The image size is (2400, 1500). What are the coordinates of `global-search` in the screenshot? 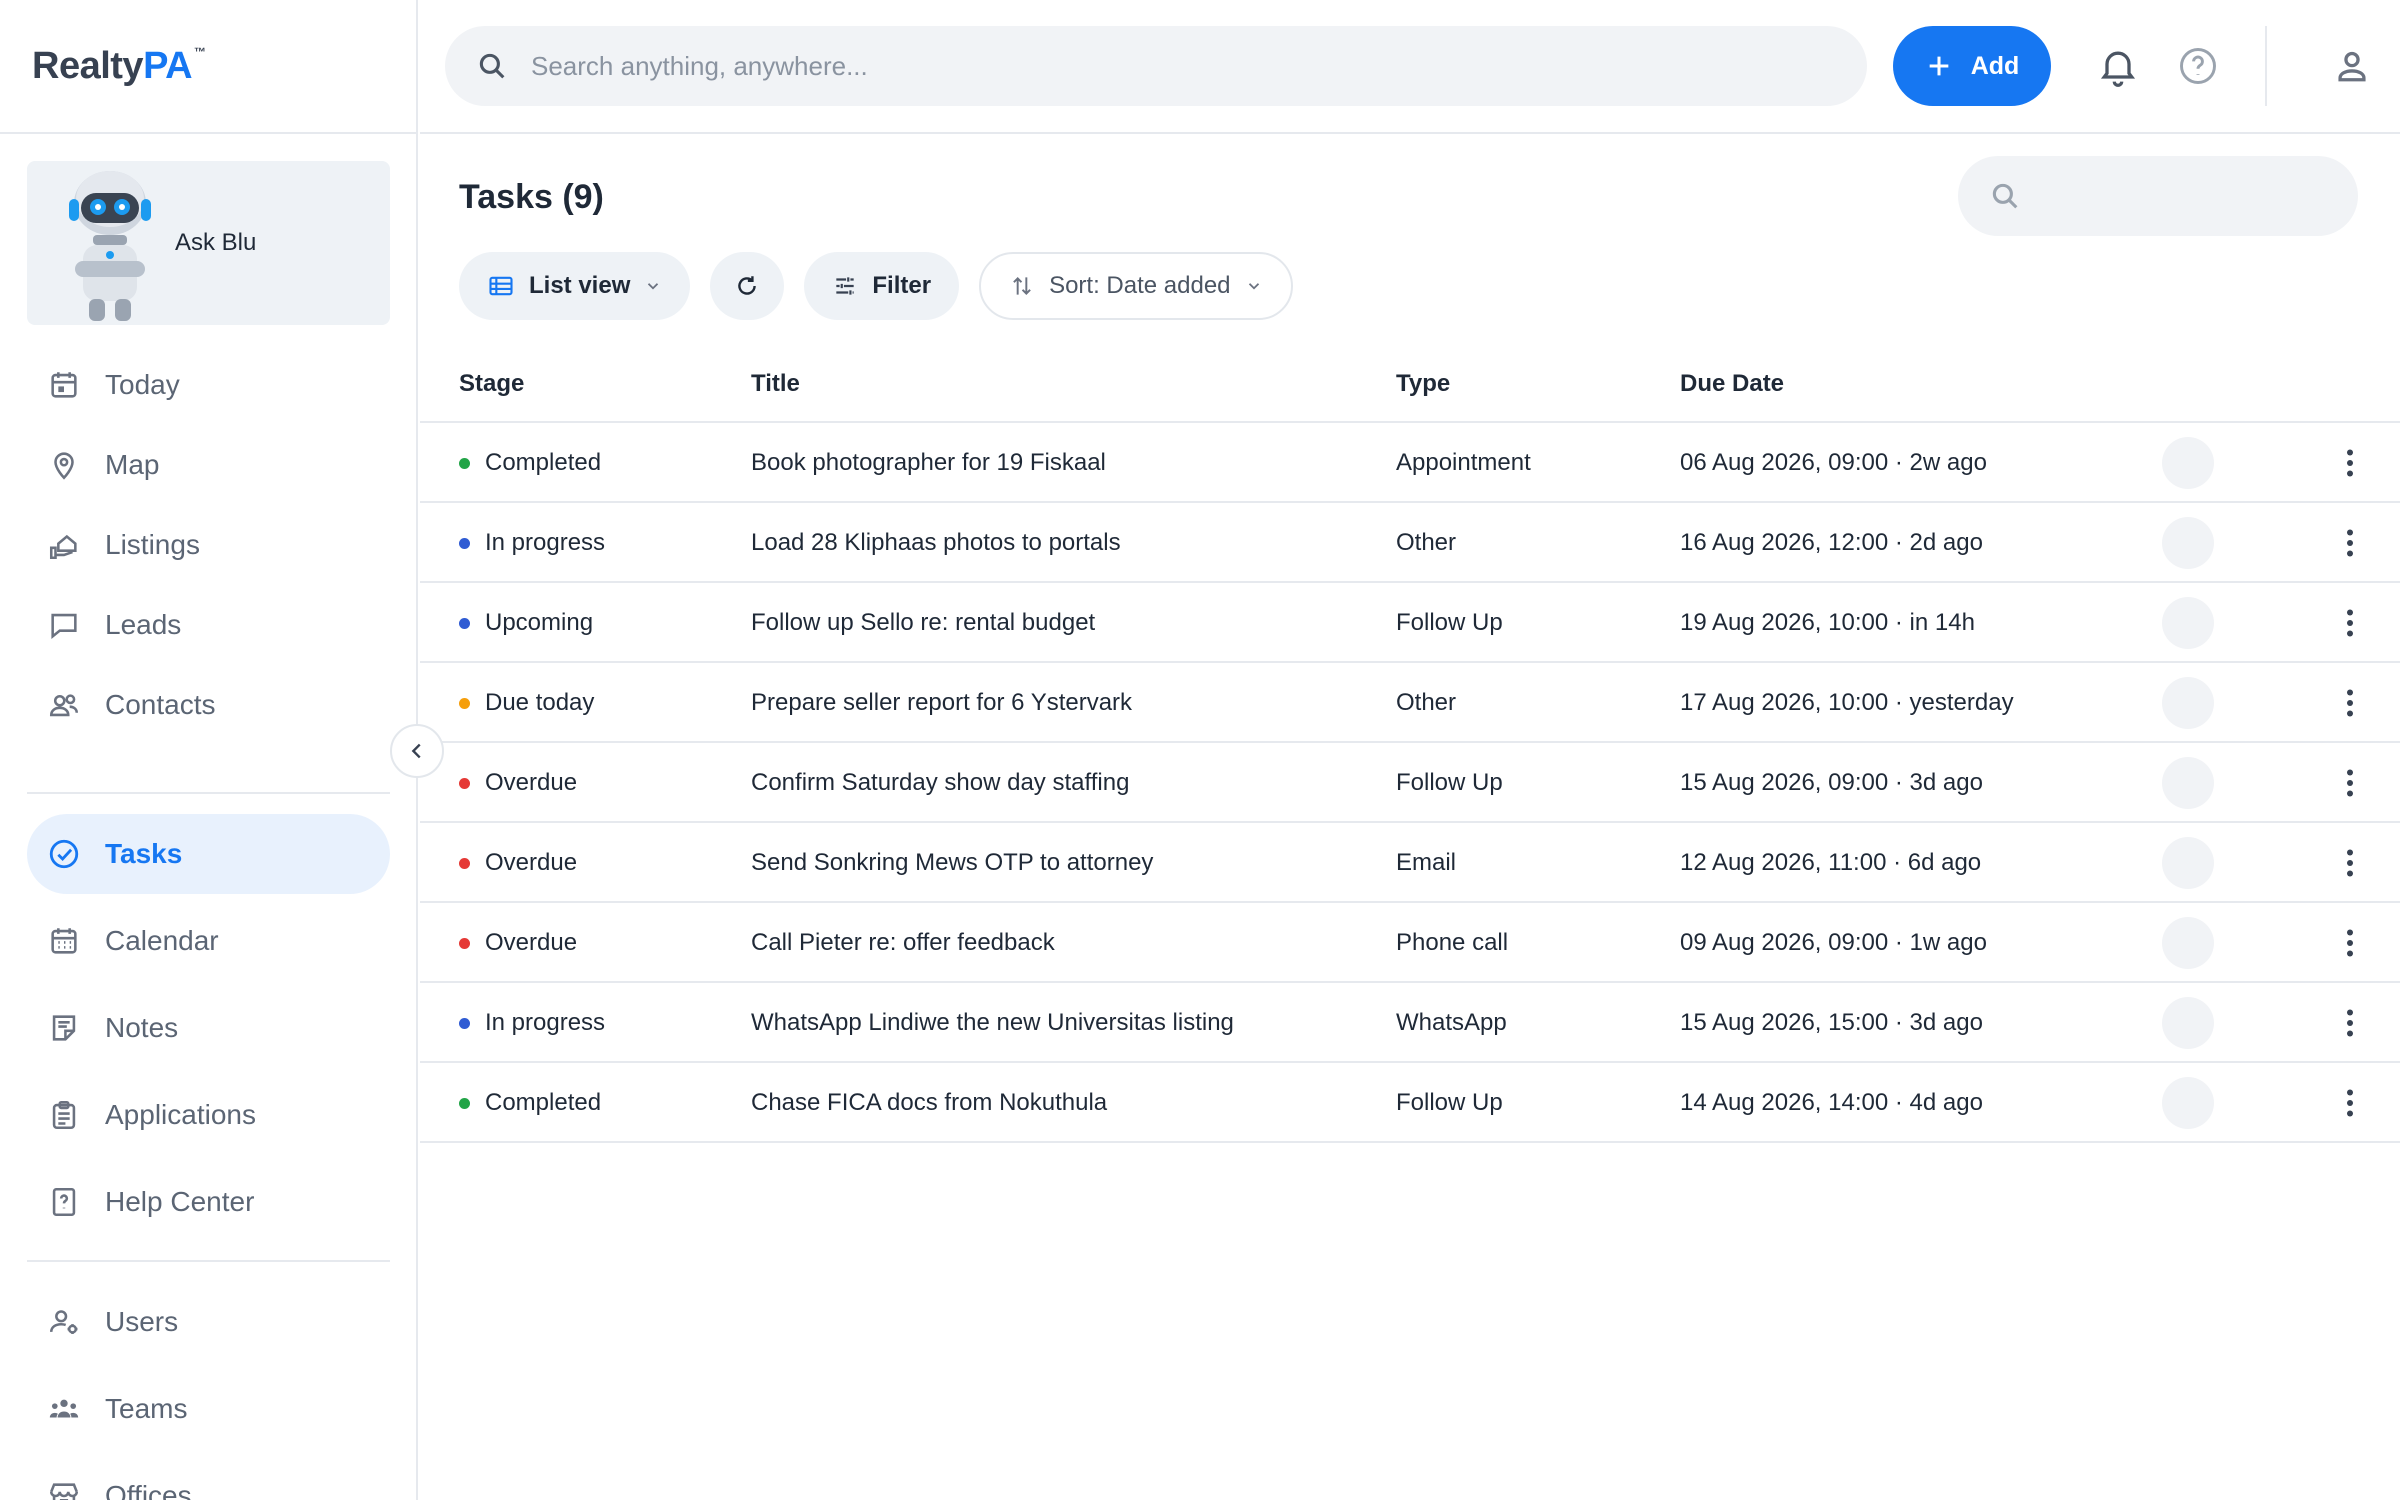 It's located at (1156, 66).